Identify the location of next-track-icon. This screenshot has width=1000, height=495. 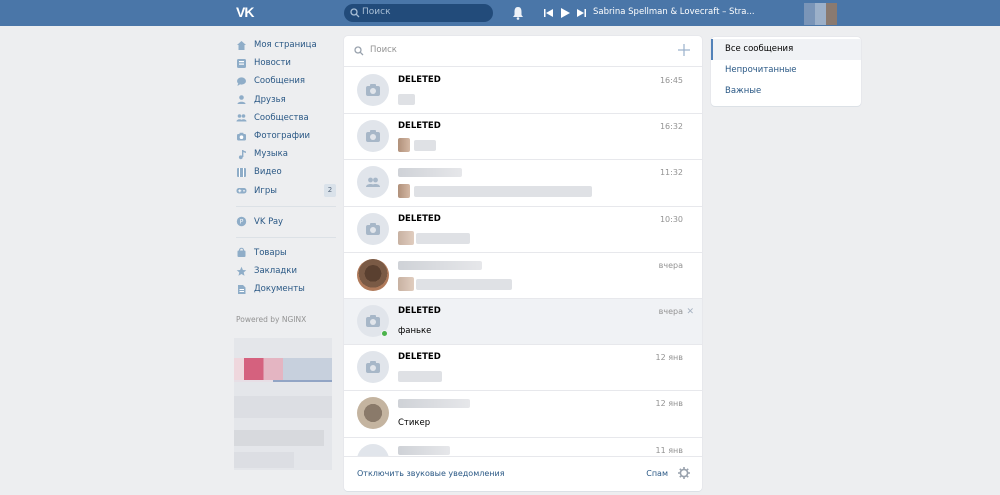
(581, 13).